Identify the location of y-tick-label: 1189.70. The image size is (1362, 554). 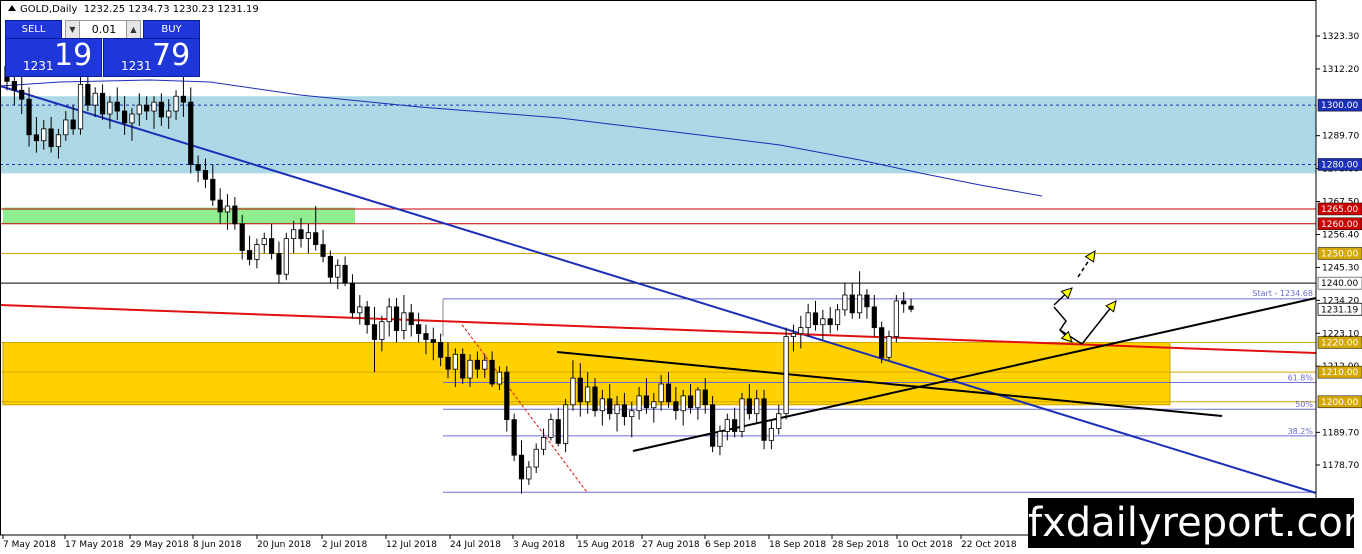
(1340, 433).